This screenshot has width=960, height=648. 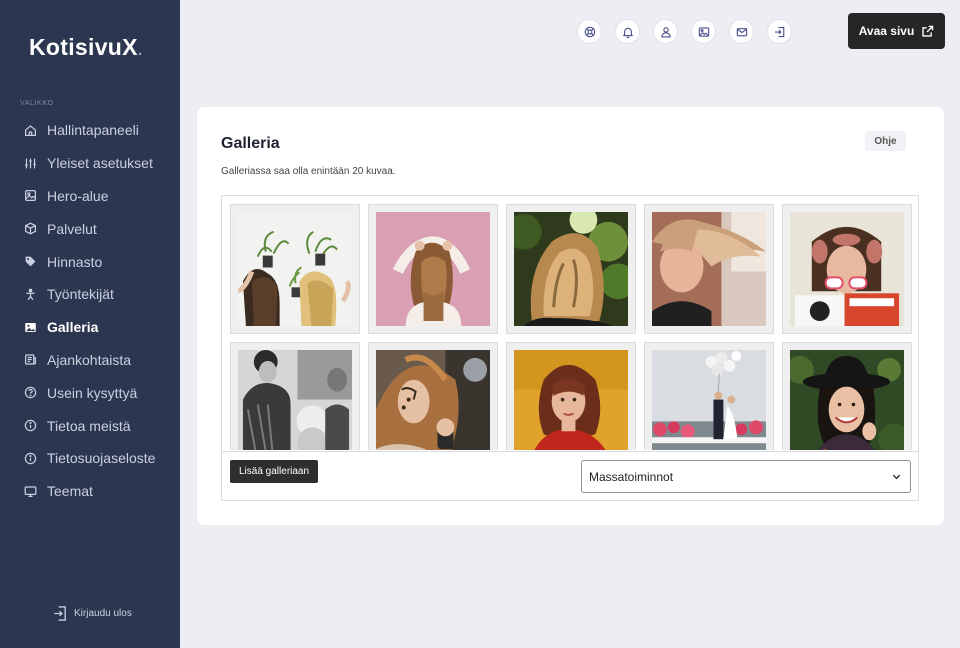 I want to click on wavy-hair-greenery-photo, so click(x=571, y=269).